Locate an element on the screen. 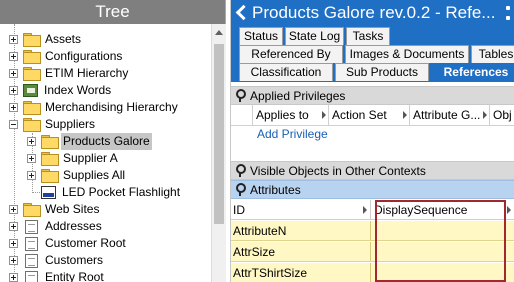 The image size is (514, 282). table-row: AttrSize is located at coordinates (372, 252).